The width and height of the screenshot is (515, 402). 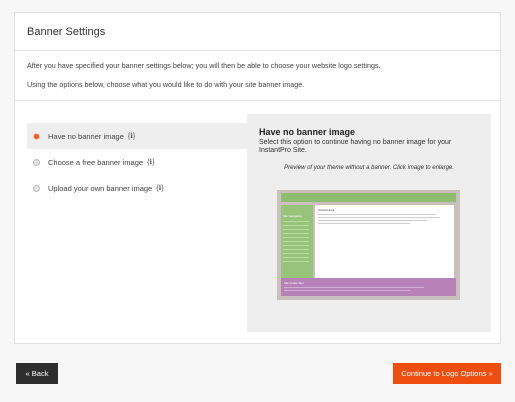 I want to click on thumb-header, so click(x=368, y=197).